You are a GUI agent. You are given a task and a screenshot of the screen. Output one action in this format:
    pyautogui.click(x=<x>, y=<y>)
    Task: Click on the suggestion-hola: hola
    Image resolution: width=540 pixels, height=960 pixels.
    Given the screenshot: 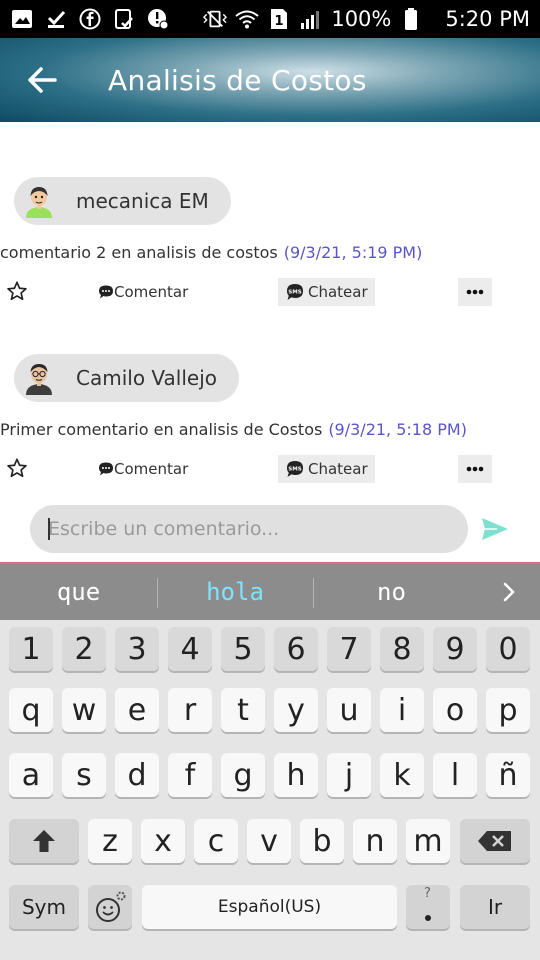 What is the action you would take?
    pyautogui.click(x=235, y=592)
    